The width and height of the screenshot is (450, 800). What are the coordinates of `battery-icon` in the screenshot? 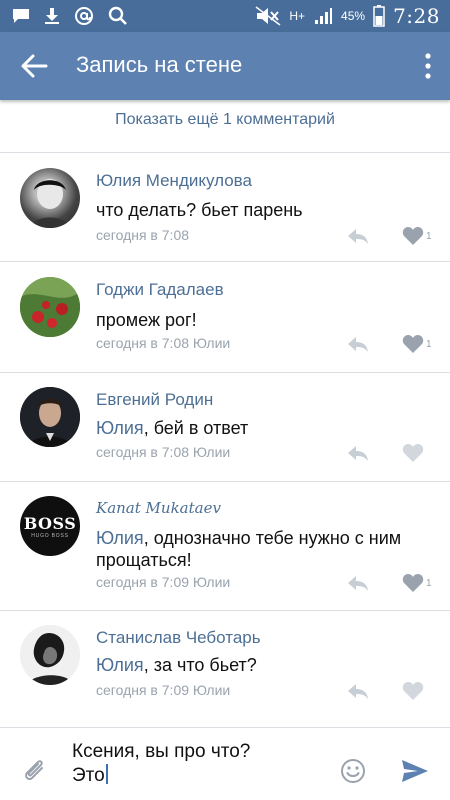 It's located at (379, 16).